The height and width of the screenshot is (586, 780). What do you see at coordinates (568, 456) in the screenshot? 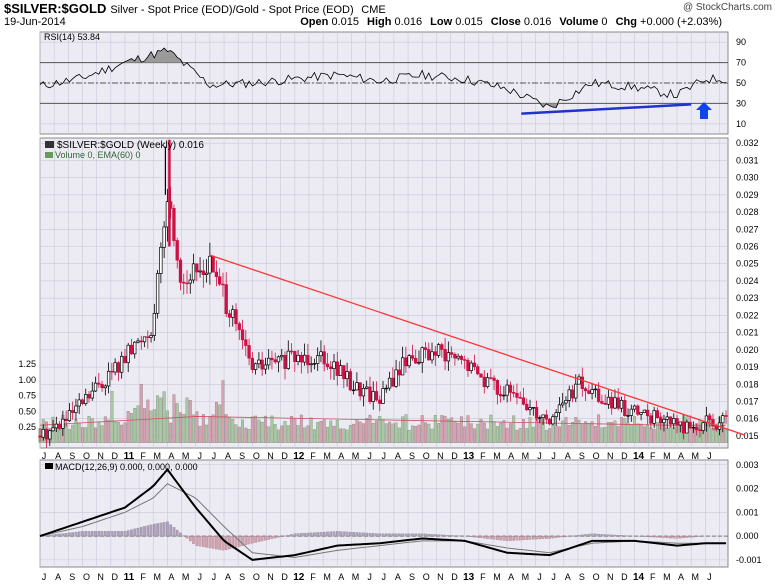
I see `x-axis-label-upper: A` at bounding box center [568, 456].